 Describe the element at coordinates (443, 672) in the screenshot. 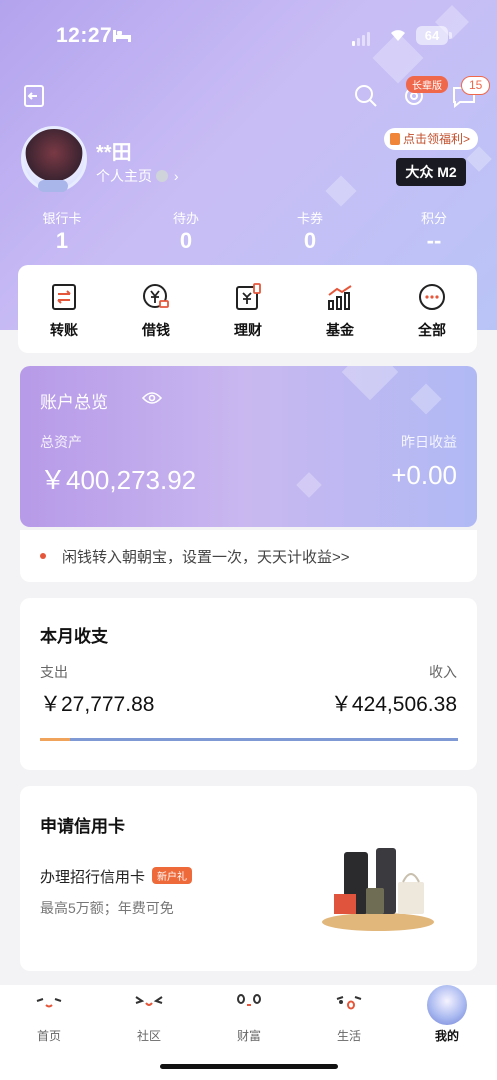

I see `income-label: 收入` at that location.